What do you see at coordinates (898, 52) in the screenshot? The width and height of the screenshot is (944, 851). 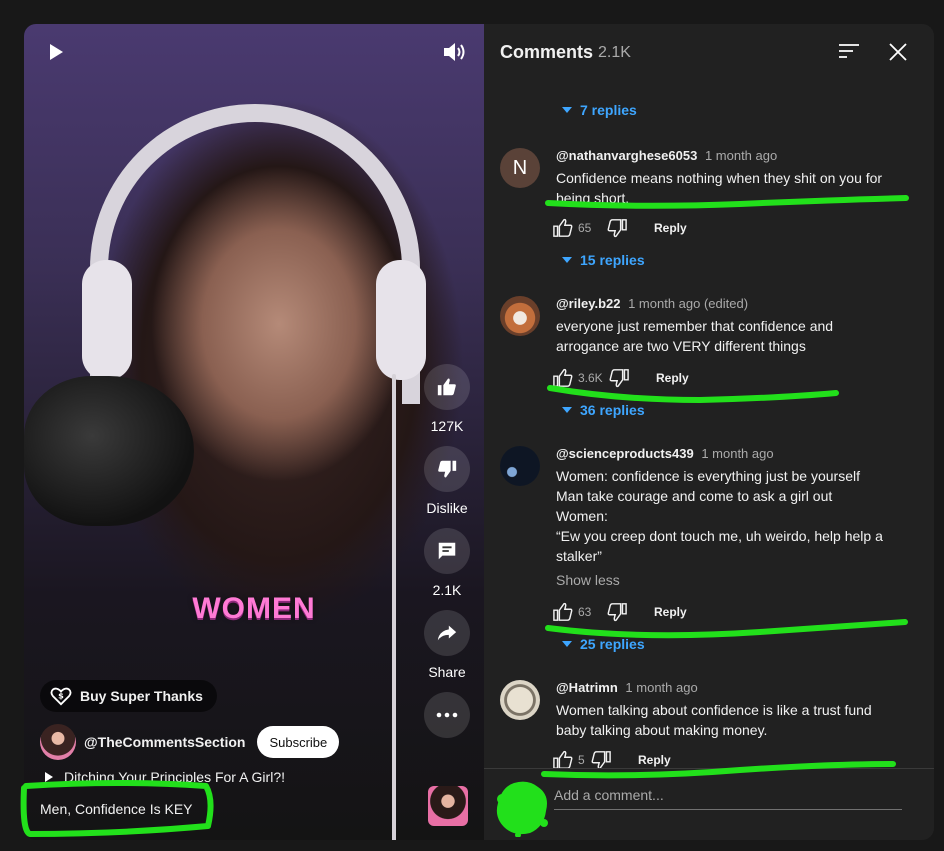 I see `close-icon` at bounding box center [898, 52].